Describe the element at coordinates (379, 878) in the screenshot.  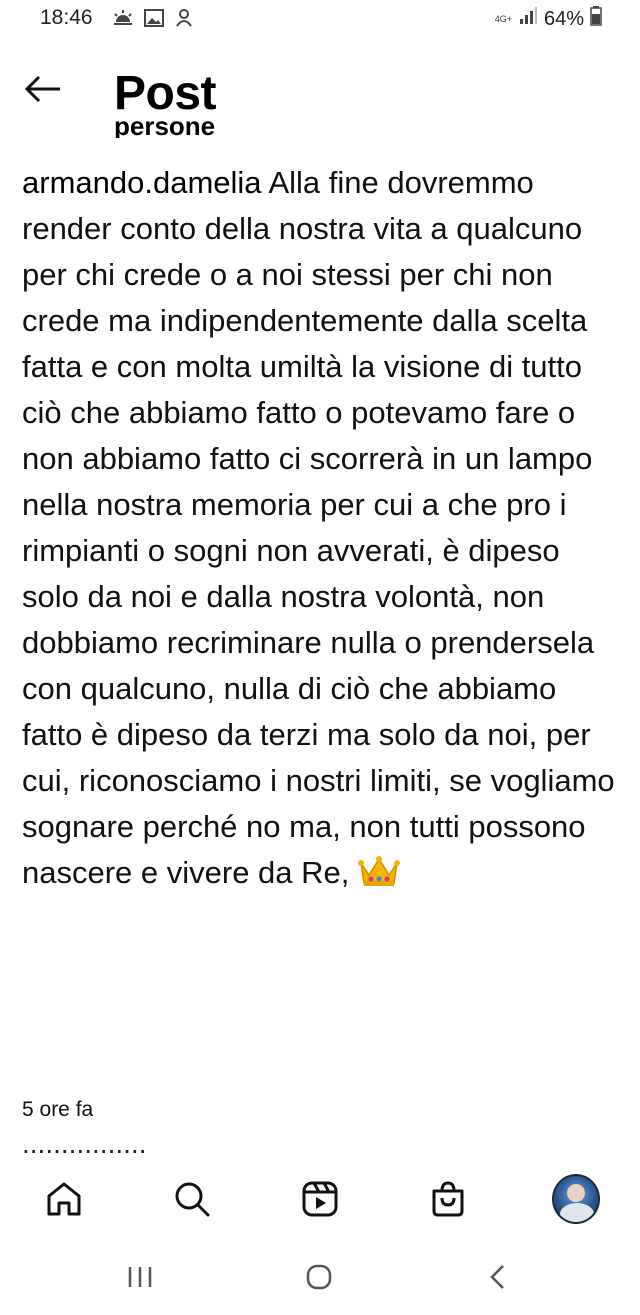
I see `crown-icon` at that location.